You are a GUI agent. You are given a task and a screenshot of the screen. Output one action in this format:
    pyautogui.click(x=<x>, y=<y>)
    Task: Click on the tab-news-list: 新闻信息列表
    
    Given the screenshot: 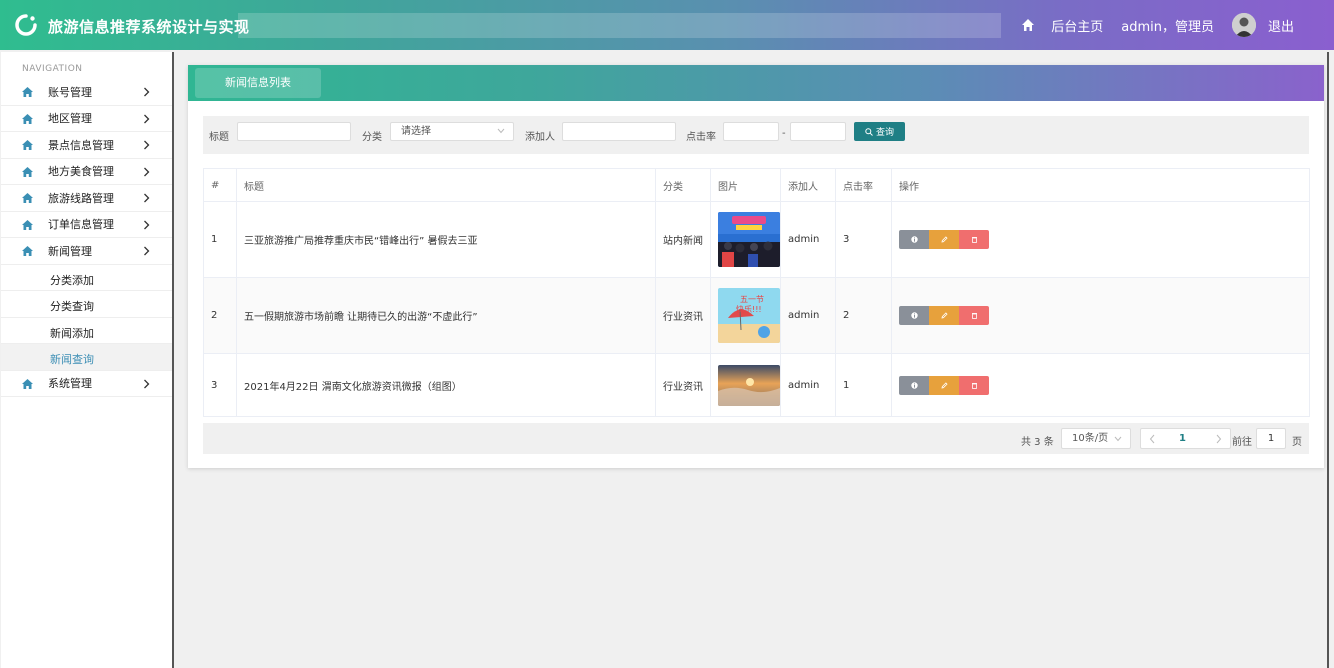 What is the action you would take?
    pyautogui.click(x=258, y=83)
    